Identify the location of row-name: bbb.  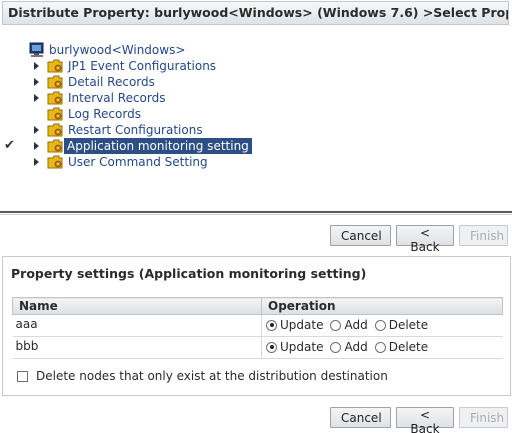
(137, 347).